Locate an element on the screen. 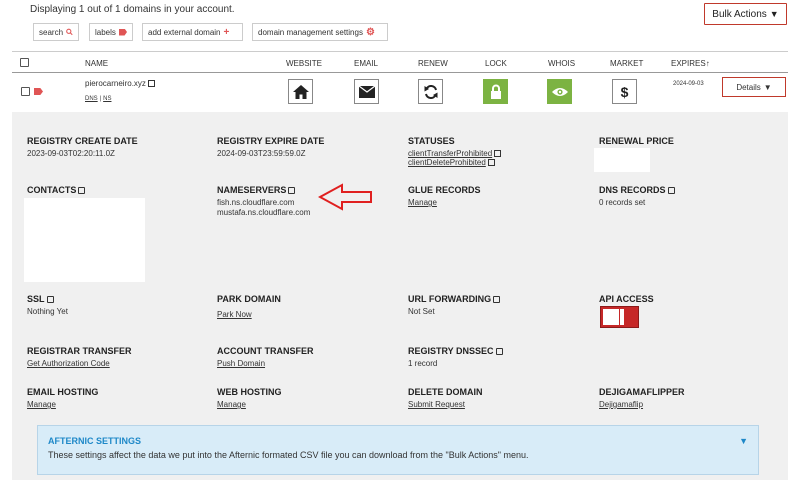 This screenshot has height=480, width=800. tag-icon is located at coordinates (122, 32).